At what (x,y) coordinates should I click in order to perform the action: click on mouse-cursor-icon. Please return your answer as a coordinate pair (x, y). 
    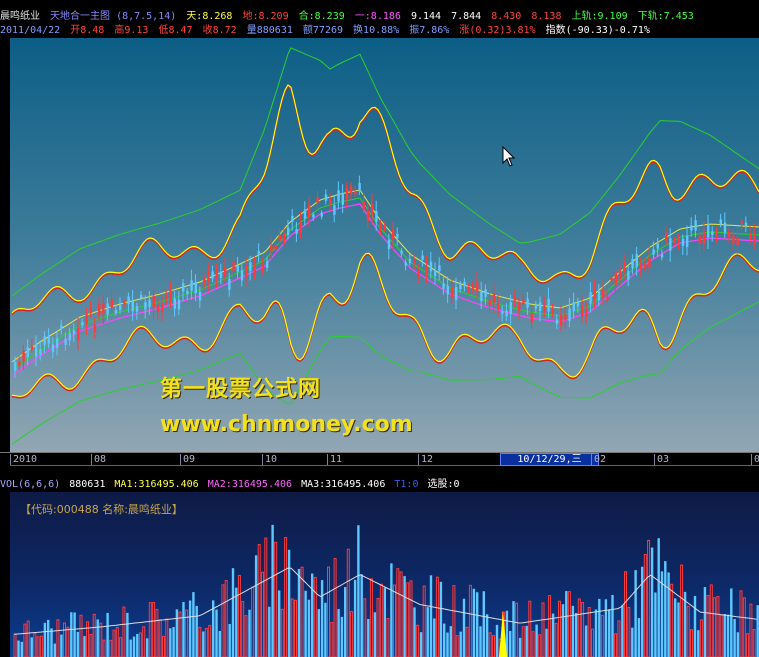
    Looking at the image, I should click on (509, 156).